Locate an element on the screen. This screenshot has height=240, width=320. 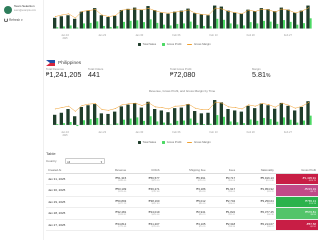
cell-sub-value: -$24.75 is located at coordinates (312, 180).